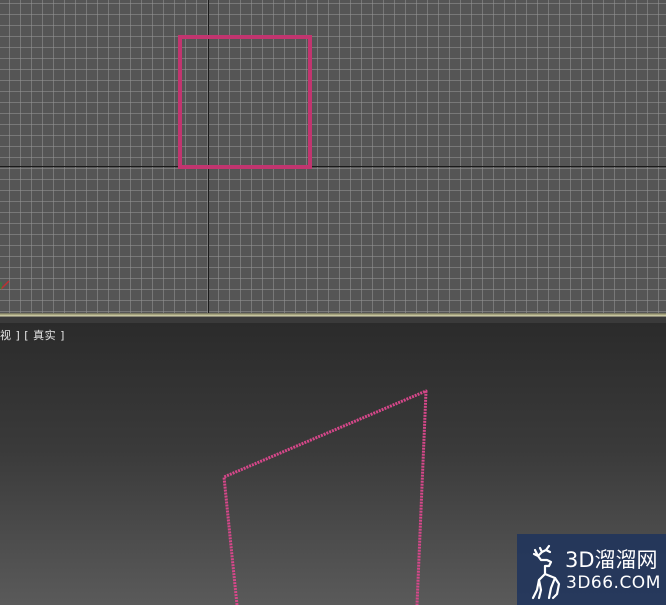  I want to click on watermark-url: 3D66.COM, so click(613, 583).